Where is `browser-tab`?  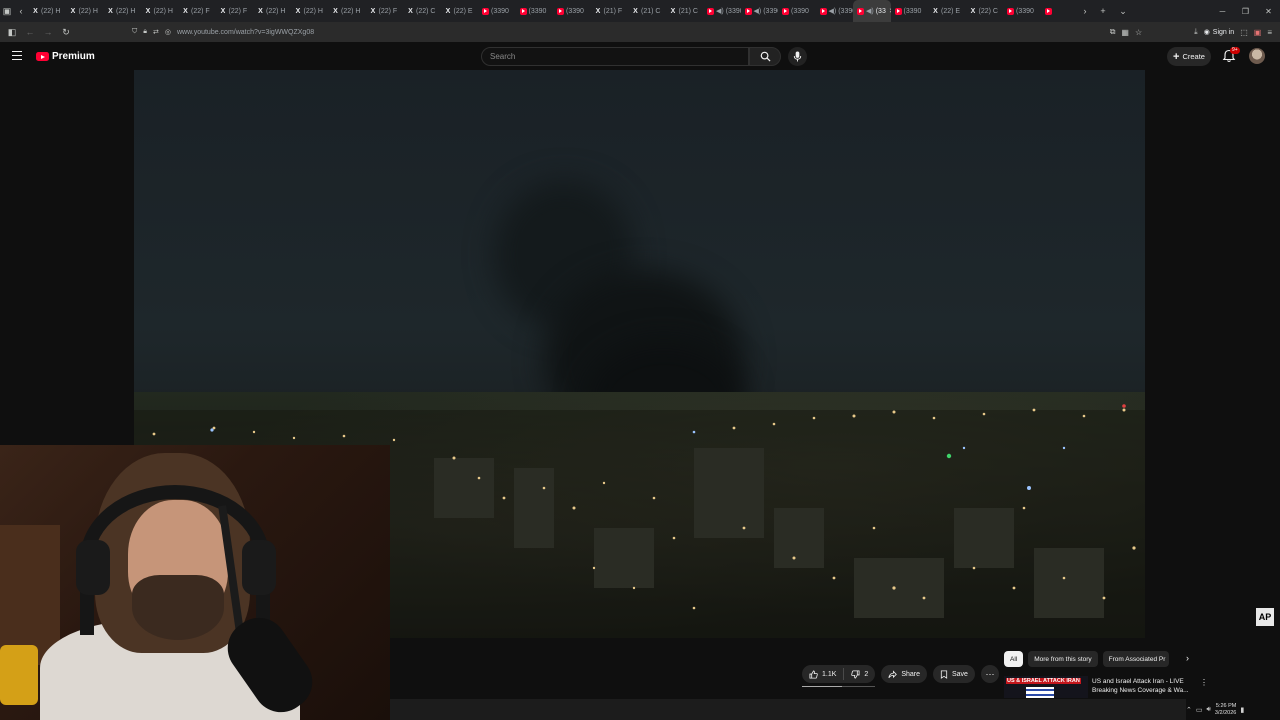
browser-tab is located at coordinates (1060, 11).